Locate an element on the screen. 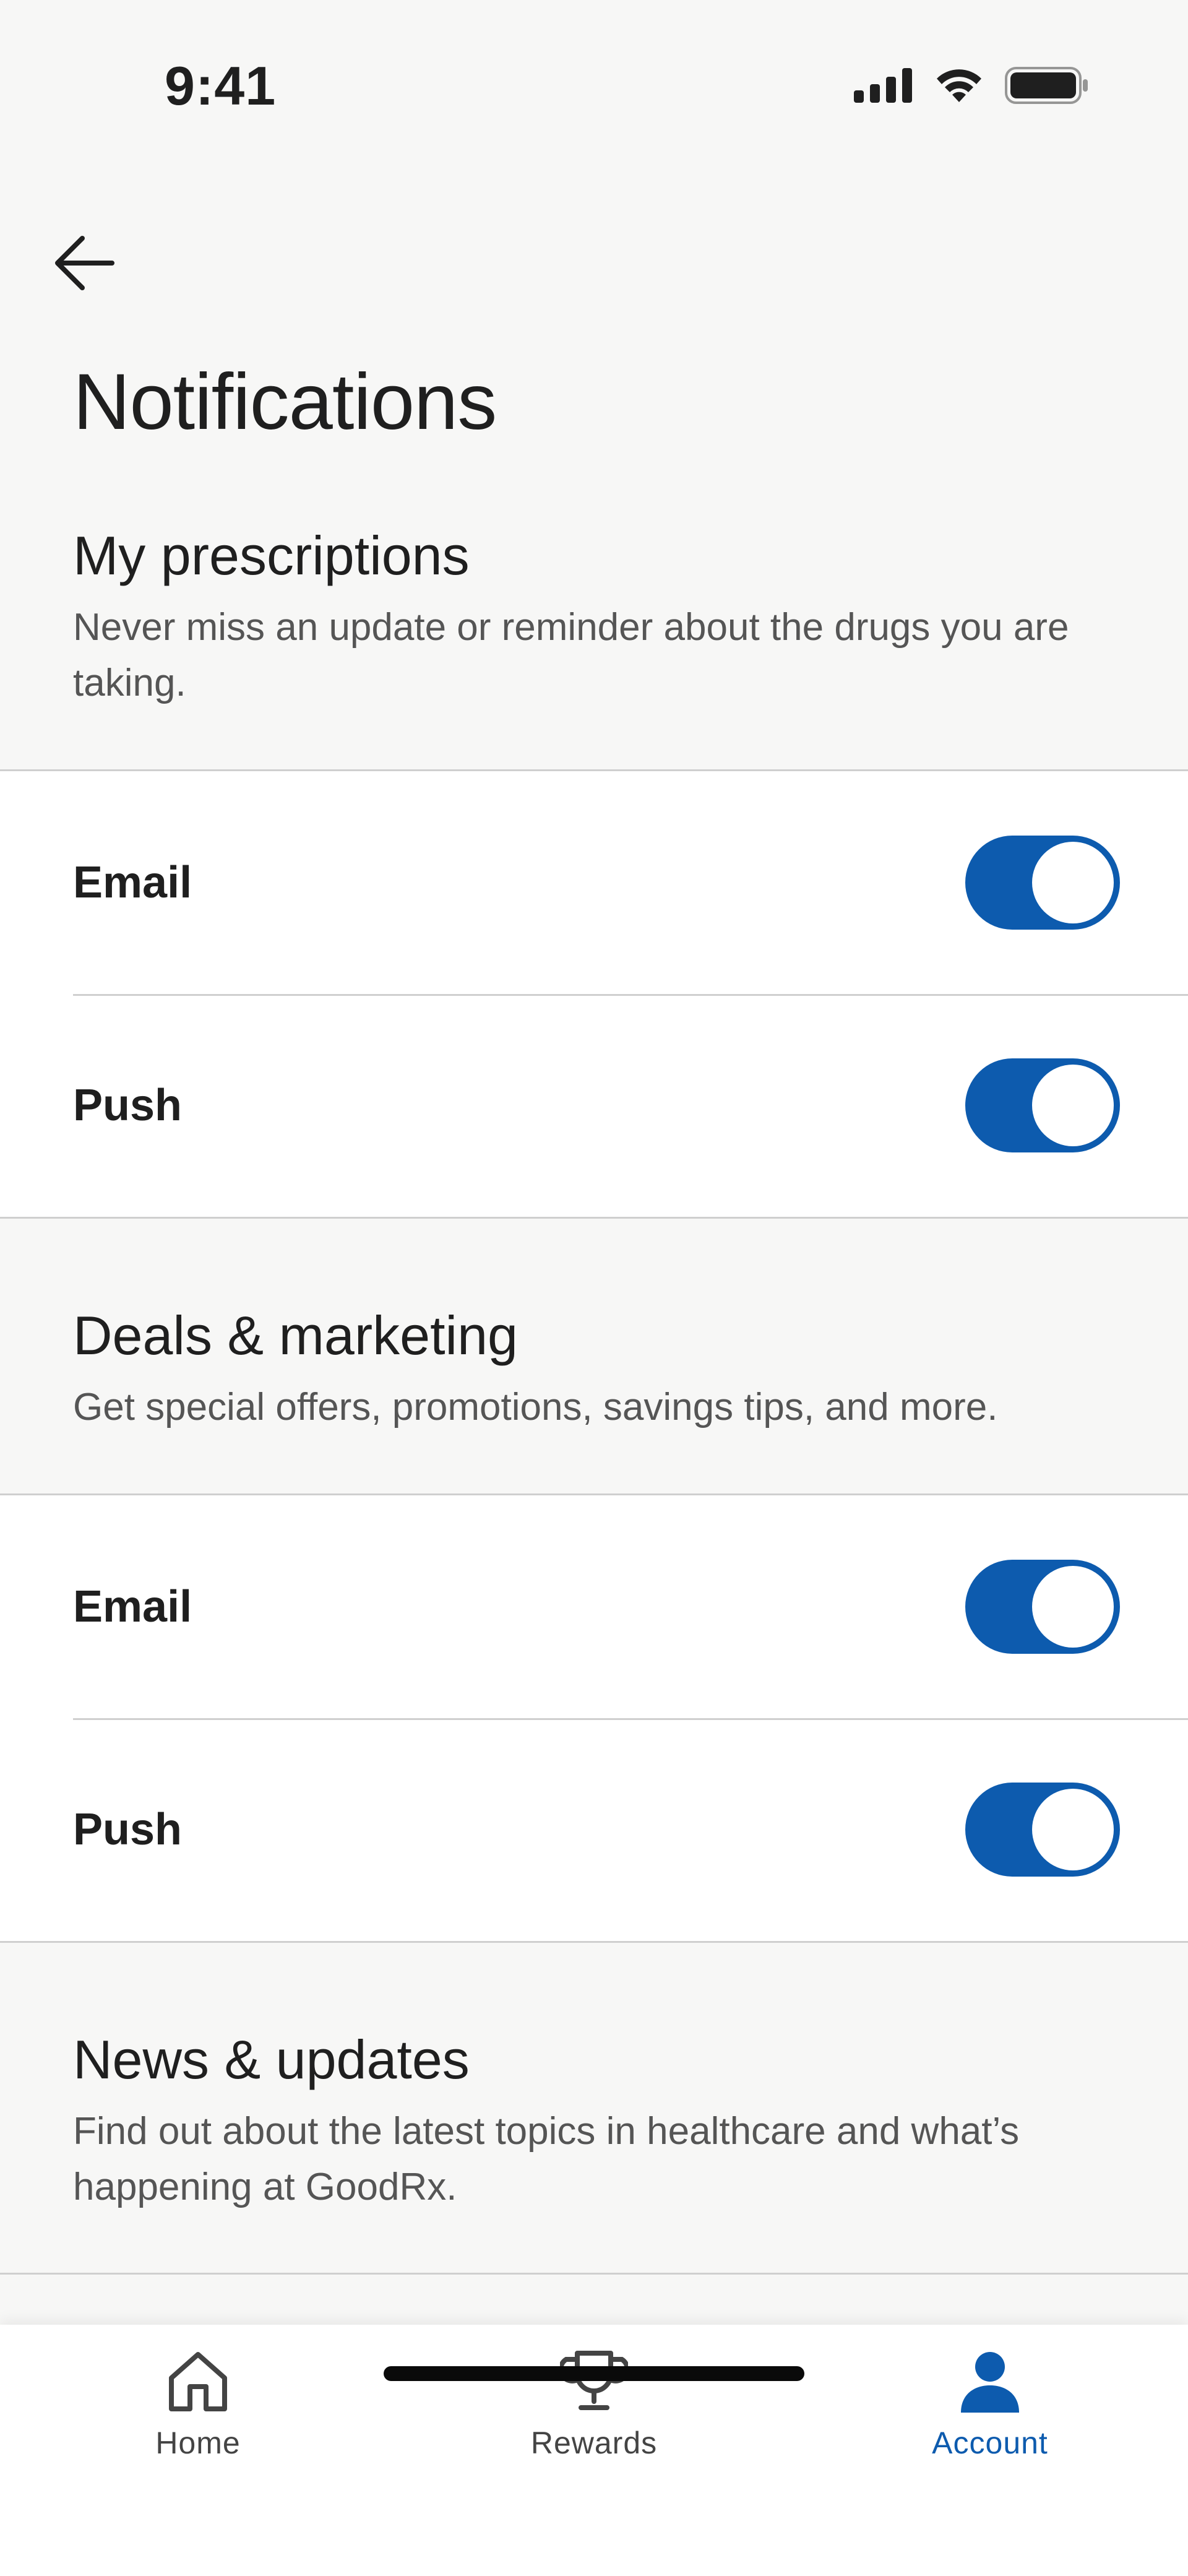 The width and height of the screenshot is (1188, 2576). tab-label: Home is located at coordinates (198, 2443).